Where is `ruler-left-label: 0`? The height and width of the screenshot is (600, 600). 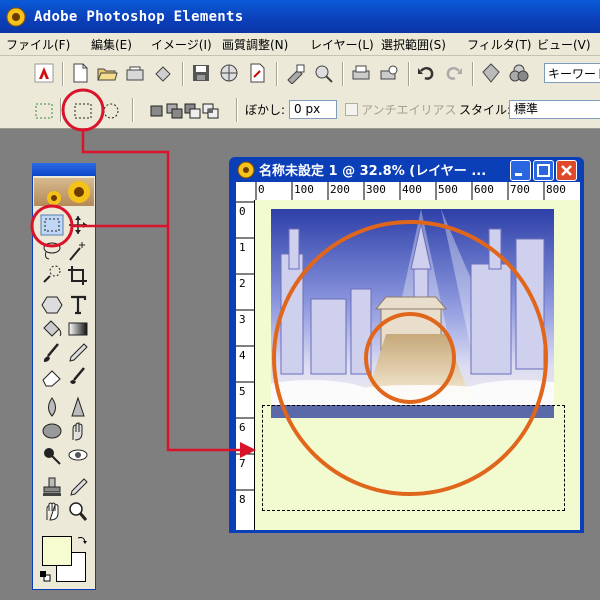 ruler-left-label: 0 is located at coordinates (242, 211).